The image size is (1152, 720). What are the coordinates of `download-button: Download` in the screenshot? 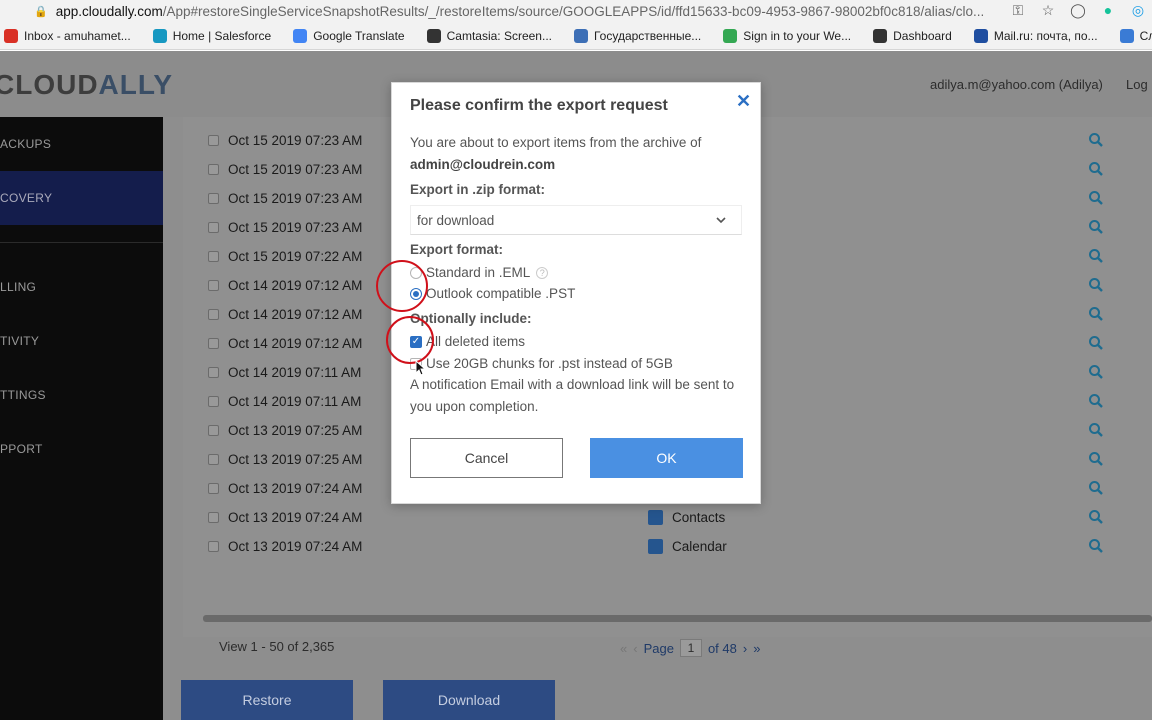 It's located at (469, 700).